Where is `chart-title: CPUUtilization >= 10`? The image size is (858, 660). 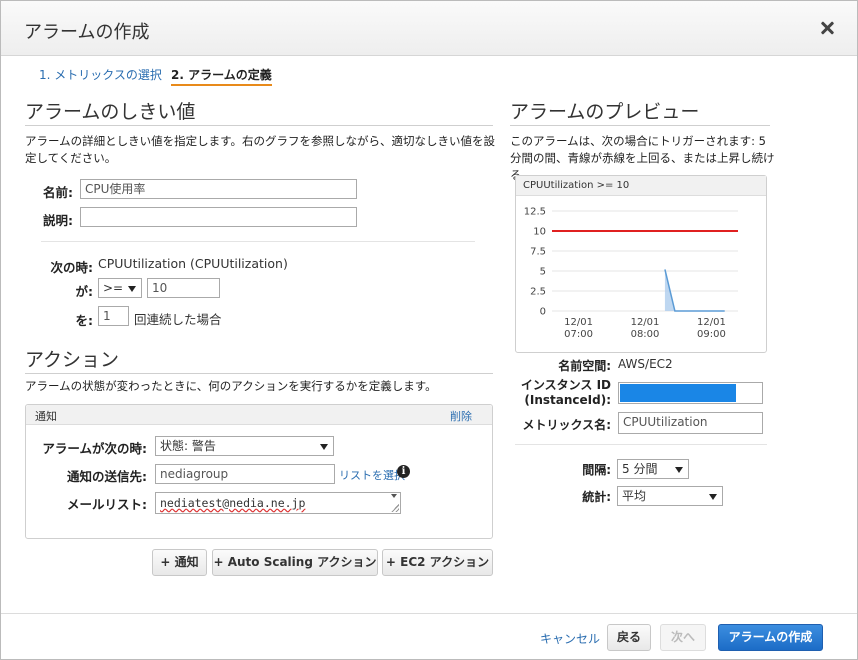
chart-title: CPUUtilization >= 10 is located at coordinates (576, 185).